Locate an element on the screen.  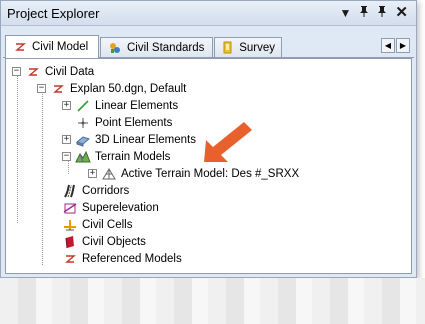
tree-item-terrain-models: − Terrain Models is located at coordinates (116, 156).